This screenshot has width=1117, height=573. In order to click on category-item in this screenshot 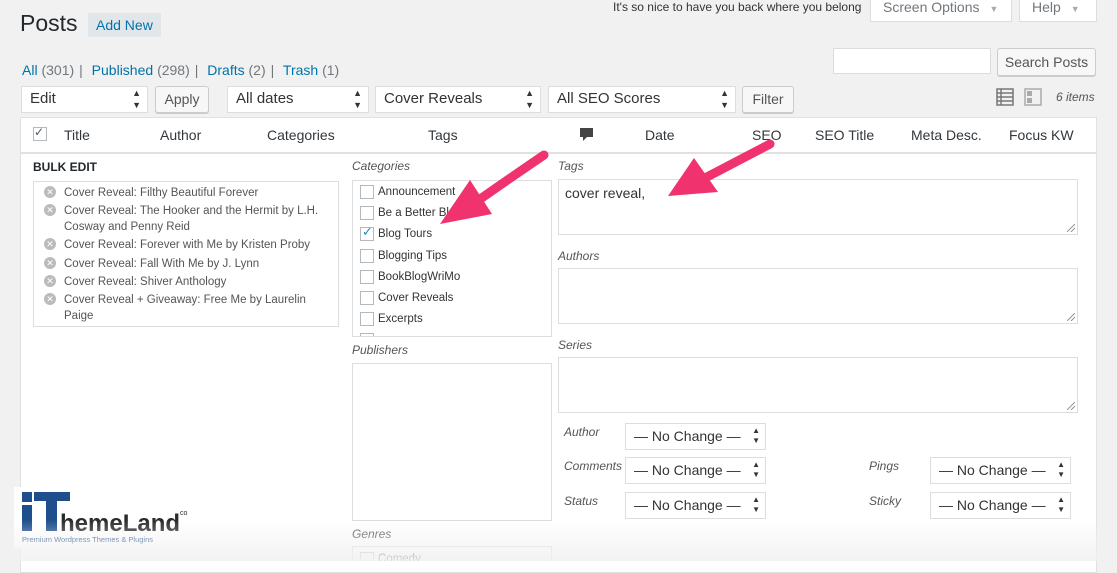, I will do `click(369, 334)`.